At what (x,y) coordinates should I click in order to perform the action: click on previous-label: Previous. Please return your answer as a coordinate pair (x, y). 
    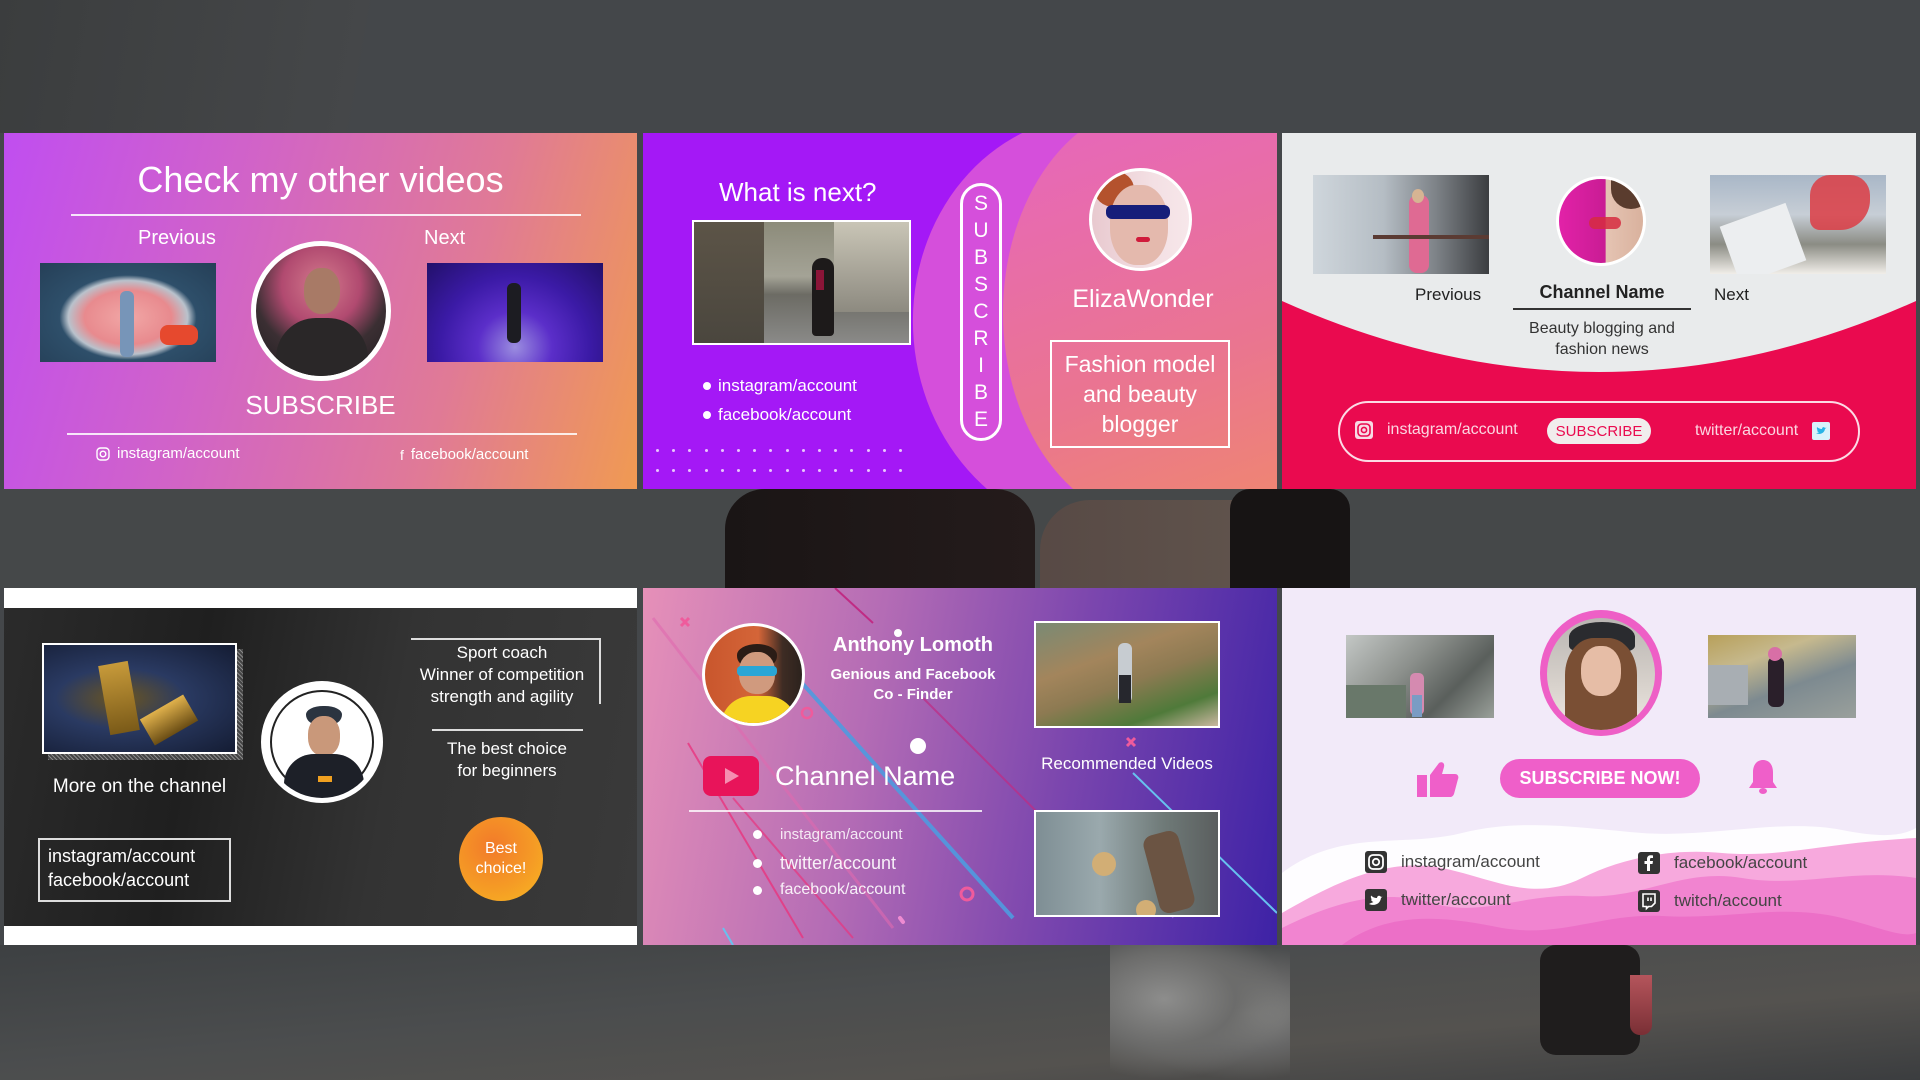
    Looking at the image, I should click on (1448, 295).